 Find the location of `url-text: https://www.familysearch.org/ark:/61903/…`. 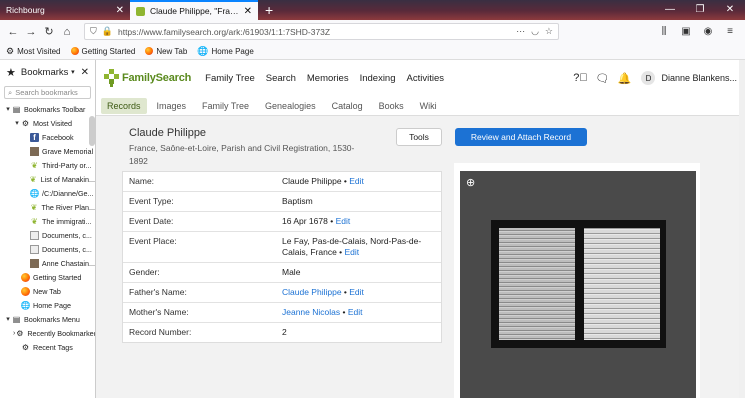

url-text: https://www.familysearch.org/ark:/61903/… is located at coordinates (314, 32).